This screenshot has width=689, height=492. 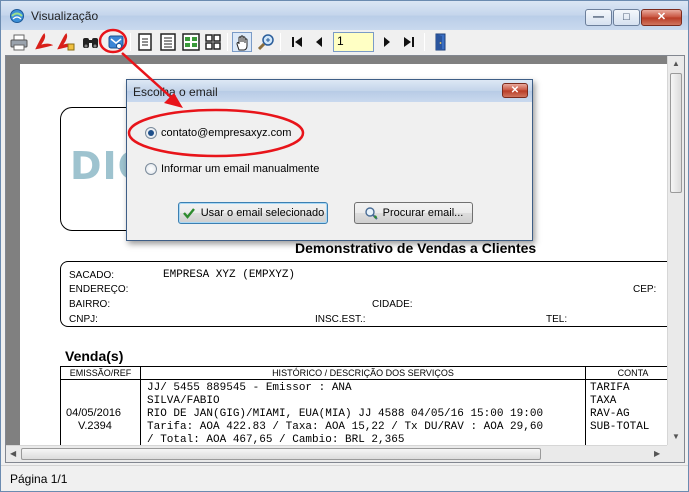 I want to click on multi-pages-icon, so click(x=191, y=42).